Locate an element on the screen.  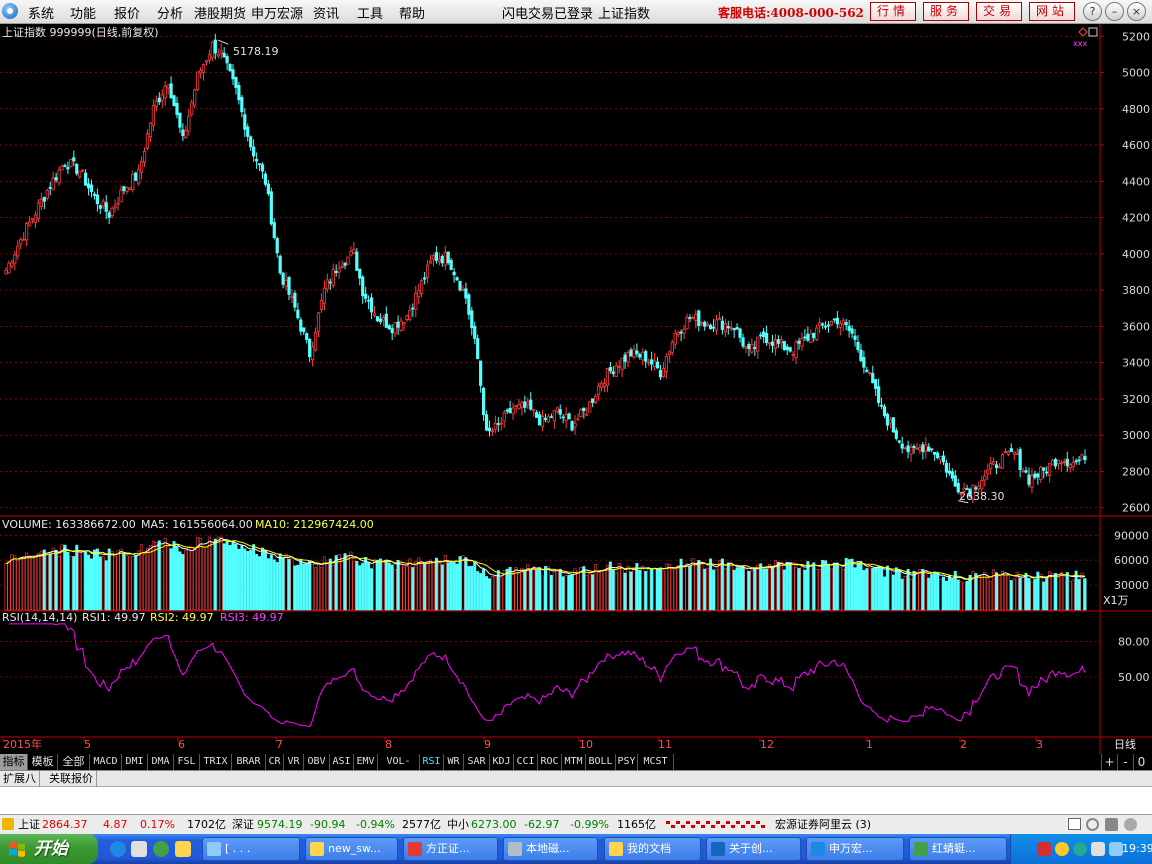
price-tick-label: 4000 is located at coordinates (1136, 254).